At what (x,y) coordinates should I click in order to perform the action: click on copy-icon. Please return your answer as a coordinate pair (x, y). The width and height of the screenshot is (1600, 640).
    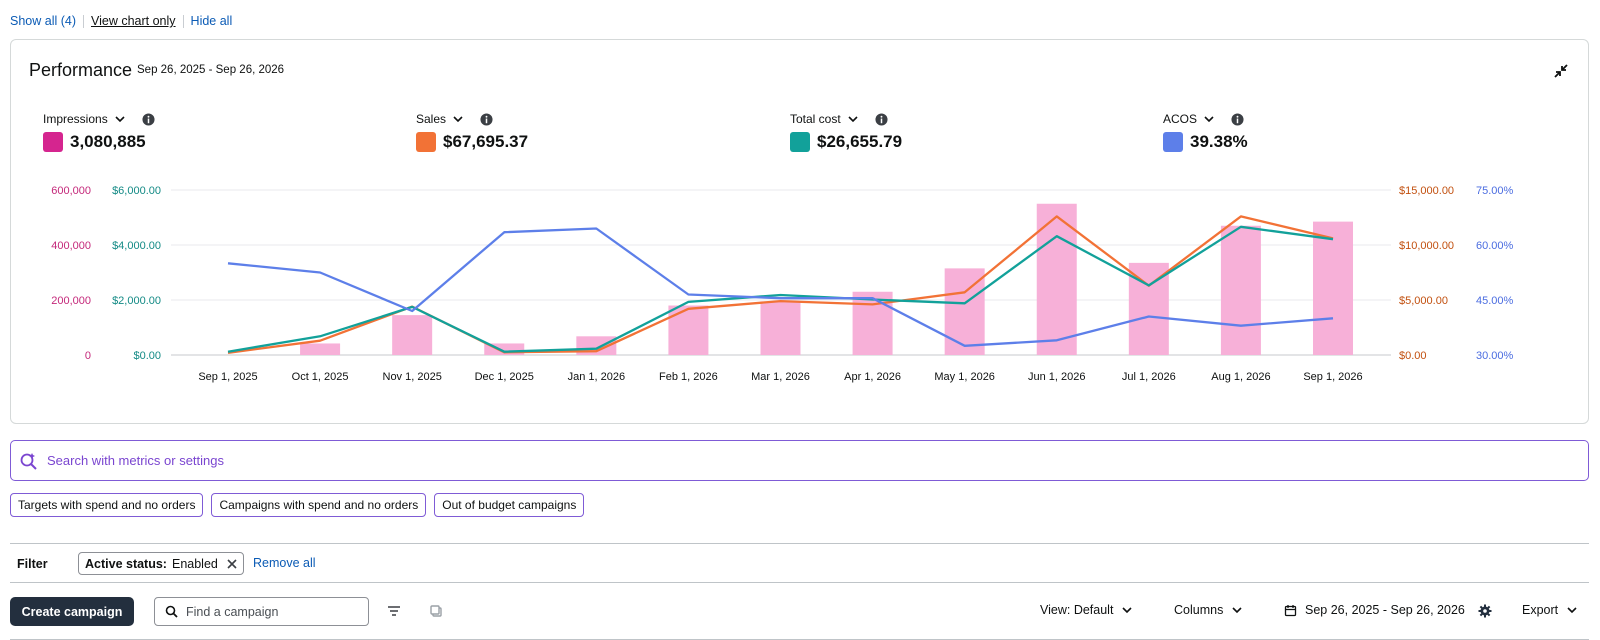
    Looking at the image, I should click on (436, 611).